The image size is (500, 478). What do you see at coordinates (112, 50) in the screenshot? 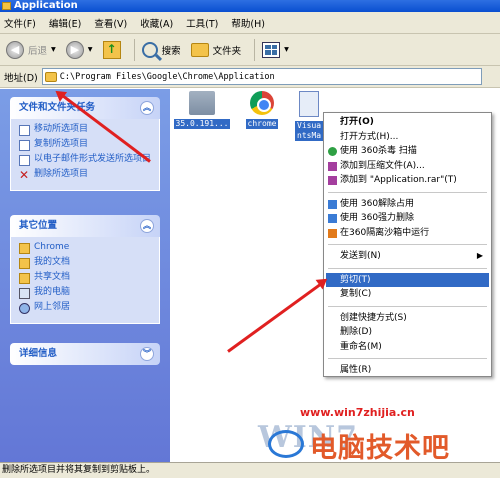
I see `up-button: ↑` at bounding box center [112, 50].